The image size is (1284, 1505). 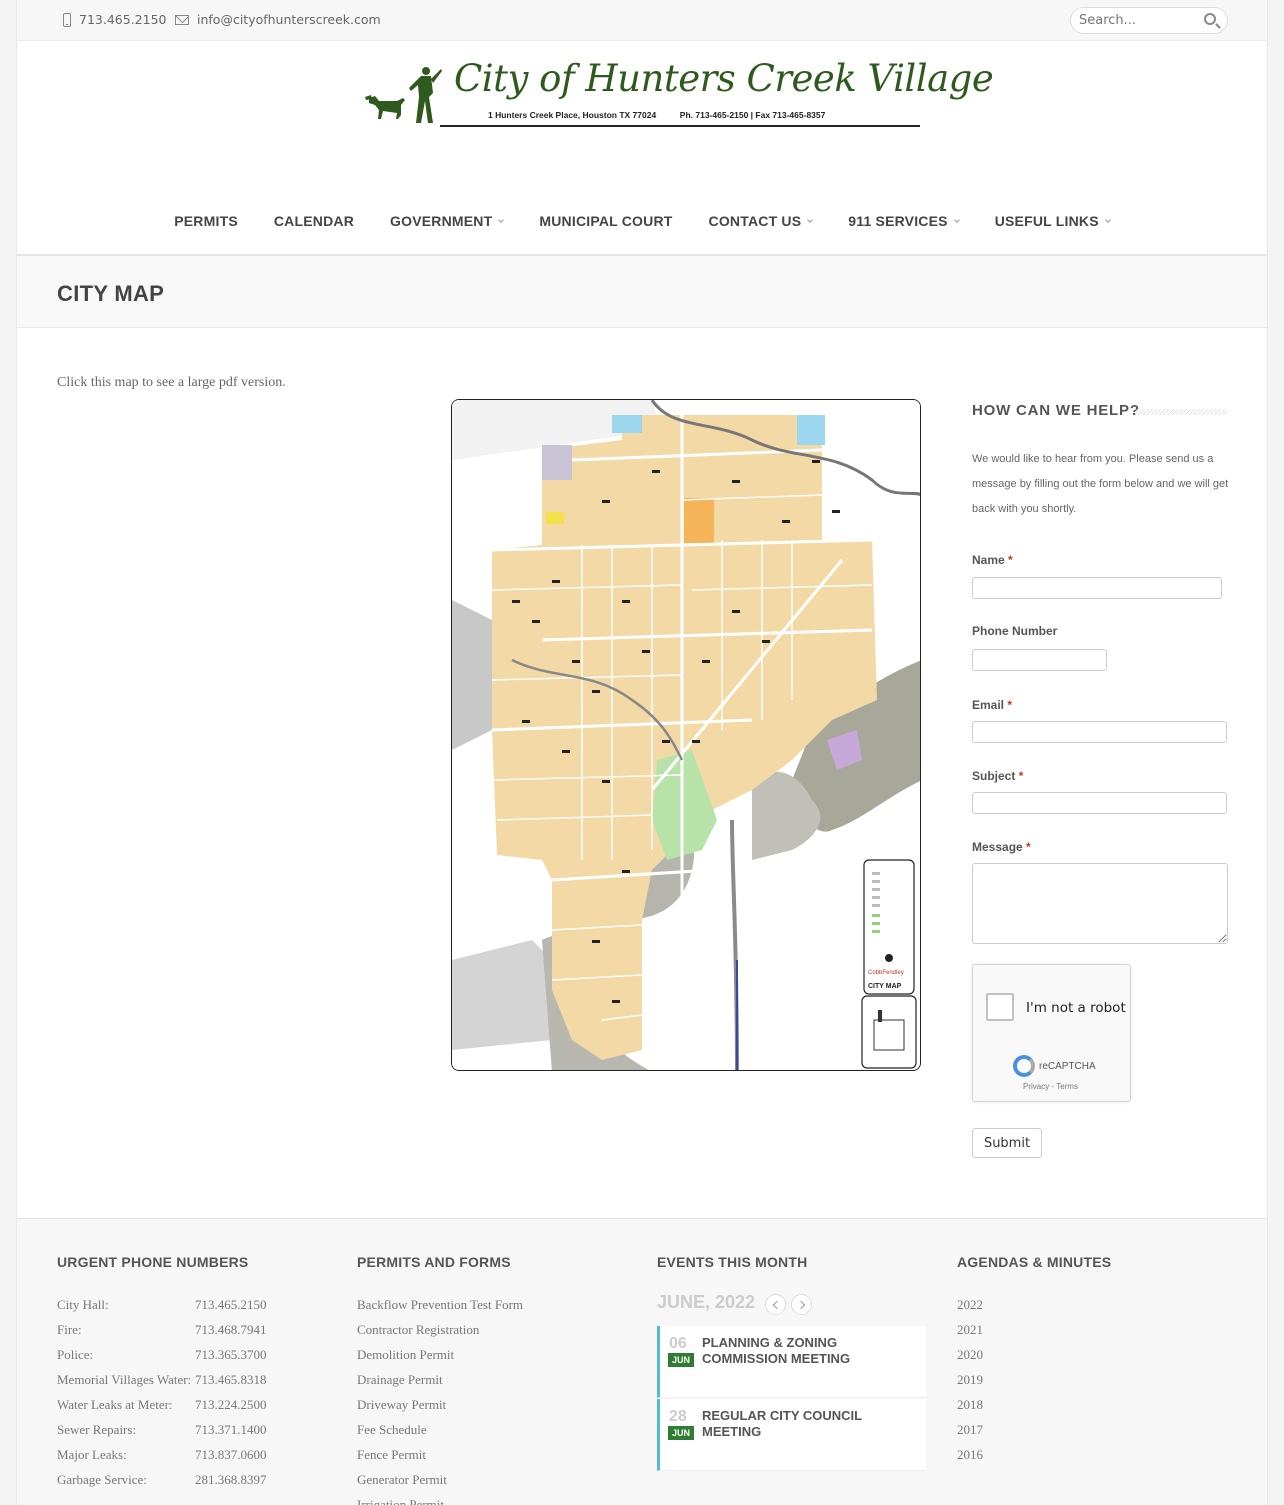 What do you see at coordinates (231, 1355) in the screenshot?
I see `phone-row-value: 713.365.3700` at bounding box center [231, 1355].